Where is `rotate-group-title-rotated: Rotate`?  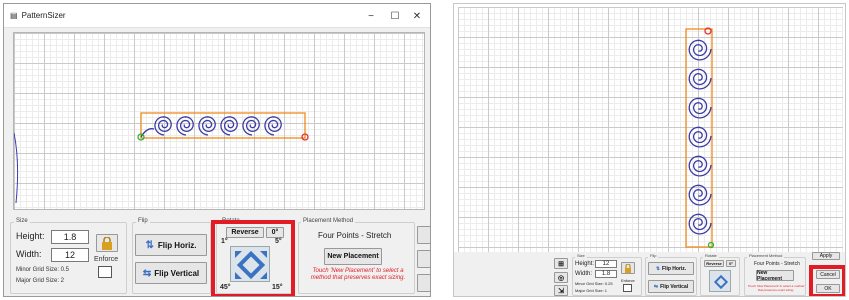
rotate-group-title-rotated: Rotate is located at coordinates (711, 255).